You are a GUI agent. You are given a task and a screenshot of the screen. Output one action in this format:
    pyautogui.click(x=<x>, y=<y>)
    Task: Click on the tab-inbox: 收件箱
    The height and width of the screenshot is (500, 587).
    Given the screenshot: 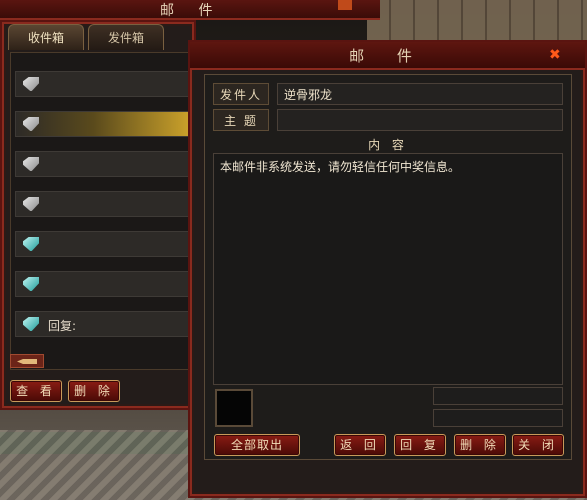 What is the action you would take?
    pyautogui.click(x=46, y=37)
    